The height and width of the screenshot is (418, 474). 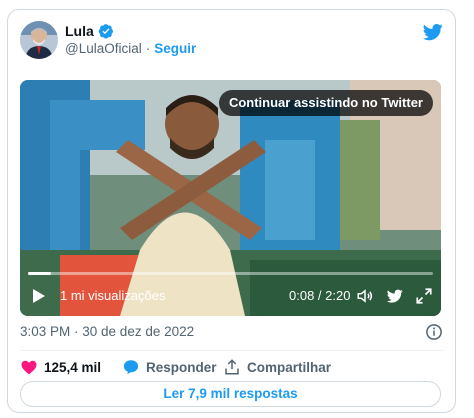 I want to click on reply-icon, so click(x=131, y=367).